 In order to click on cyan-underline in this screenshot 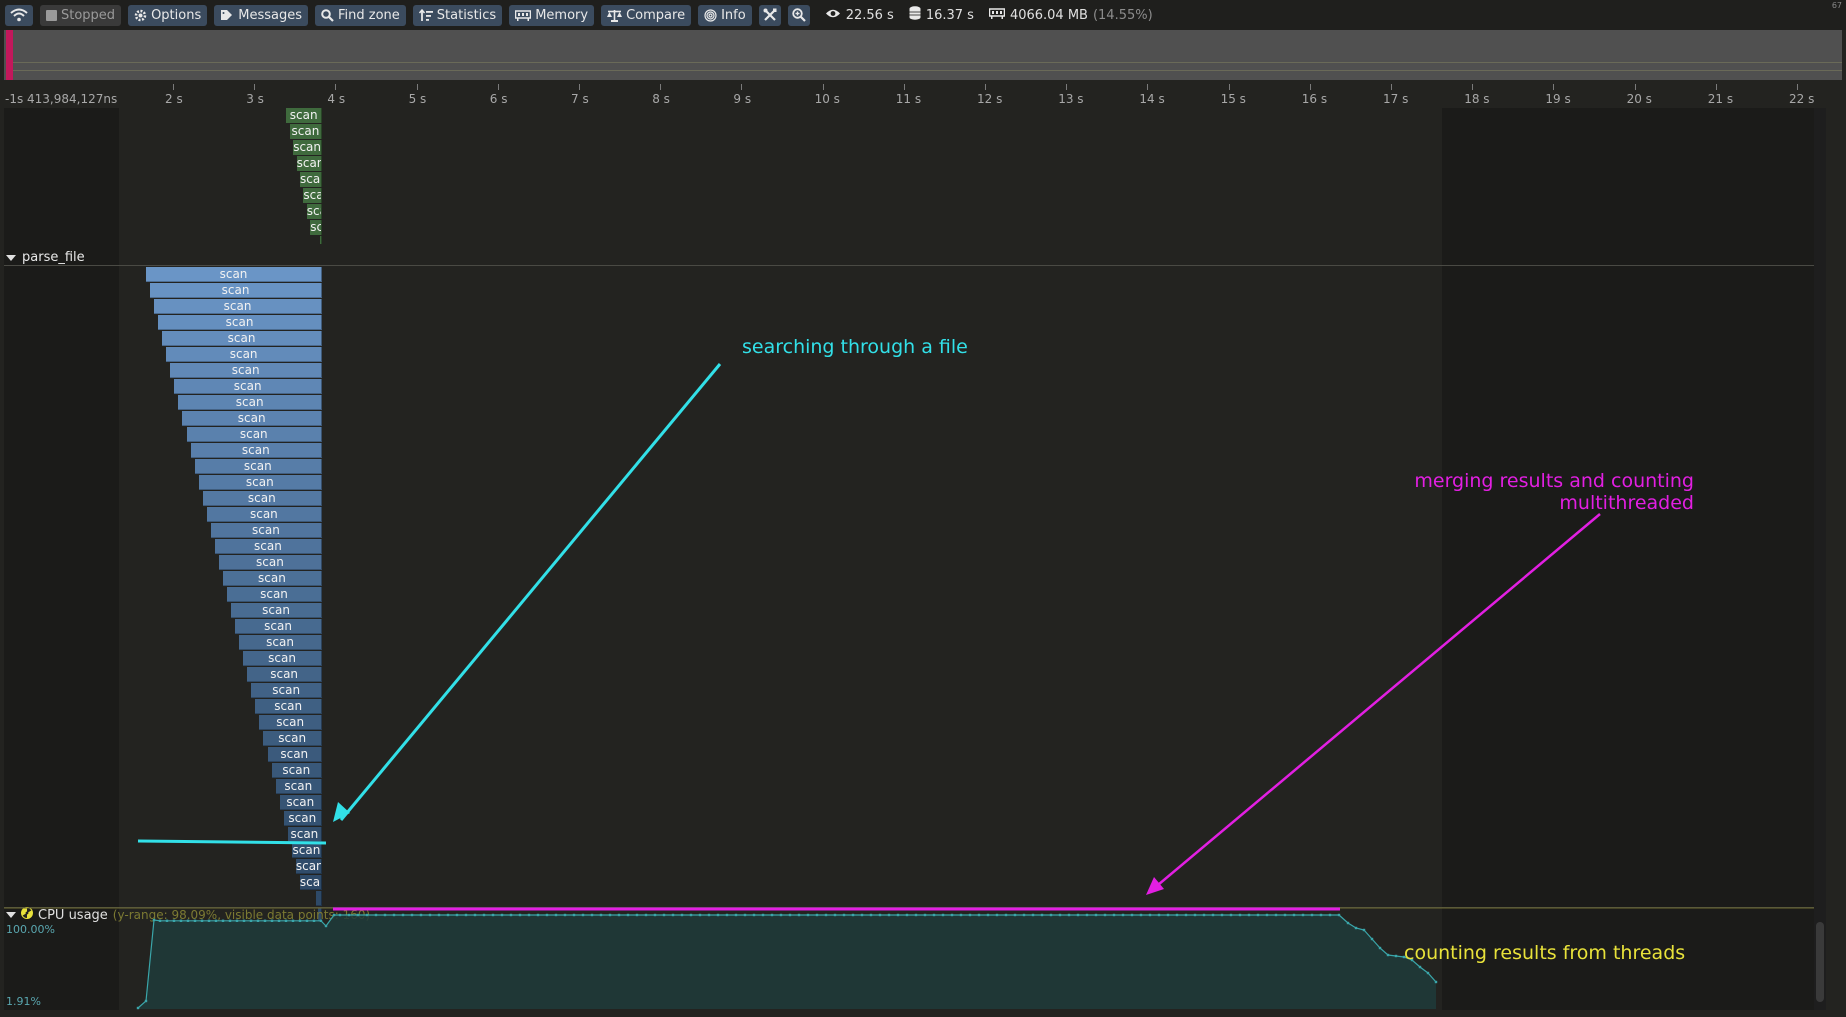, I will do `click(232, 842)`.